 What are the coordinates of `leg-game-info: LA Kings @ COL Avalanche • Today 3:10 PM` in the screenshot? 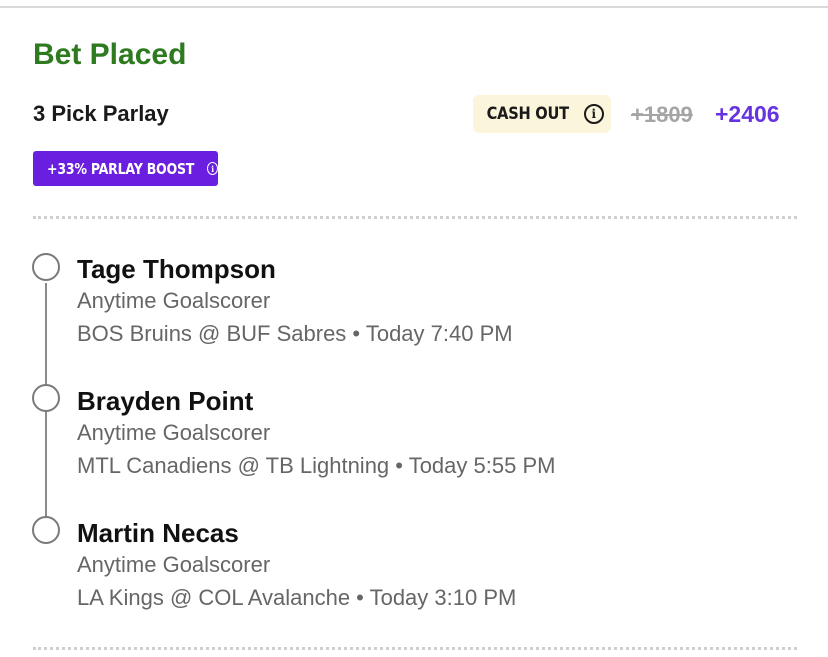 It's located at (297, 597).